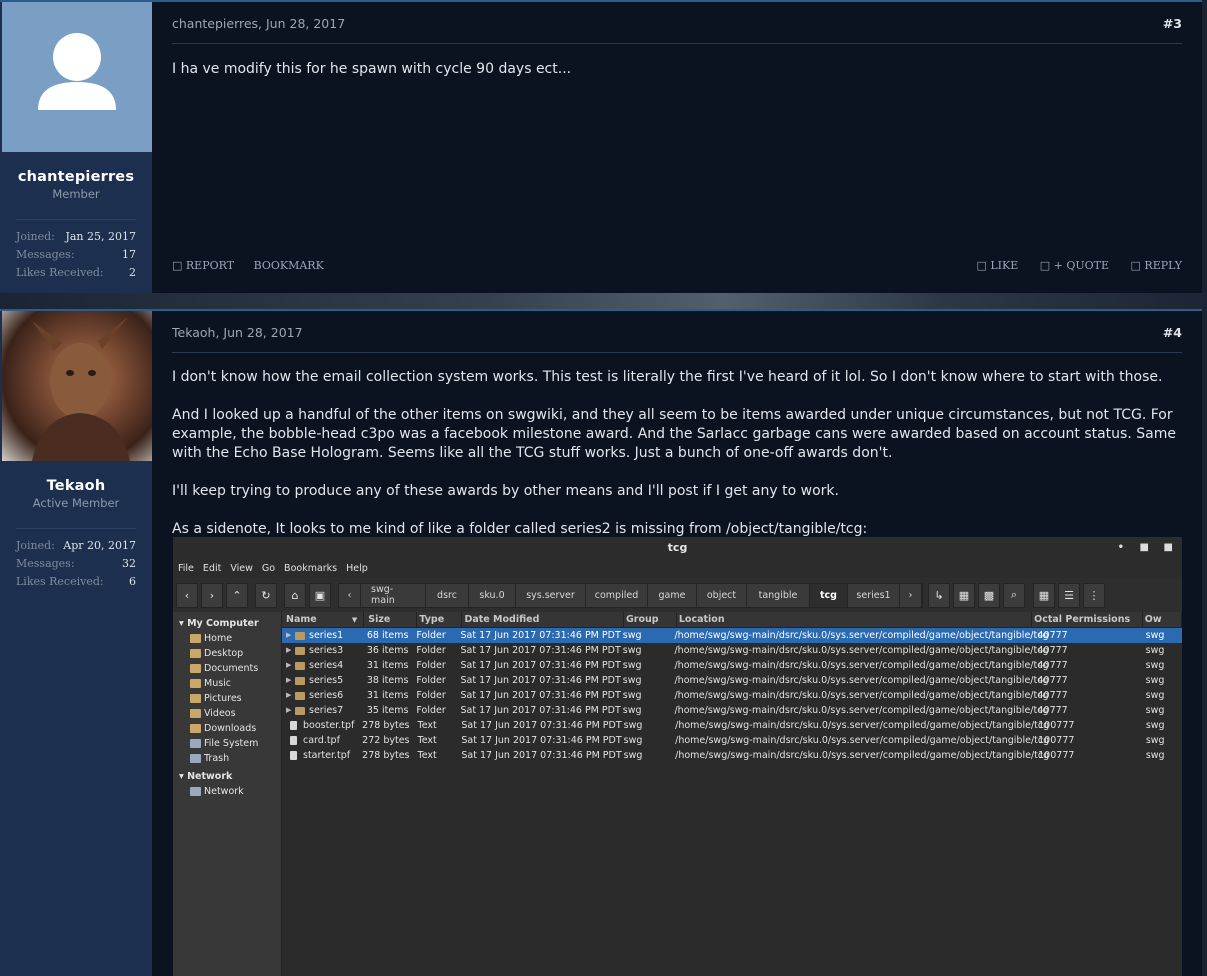 The height and width of the screenshot is (976, 1207). I want to click on column-octal: Octal Permissions, so click(1087, 619).